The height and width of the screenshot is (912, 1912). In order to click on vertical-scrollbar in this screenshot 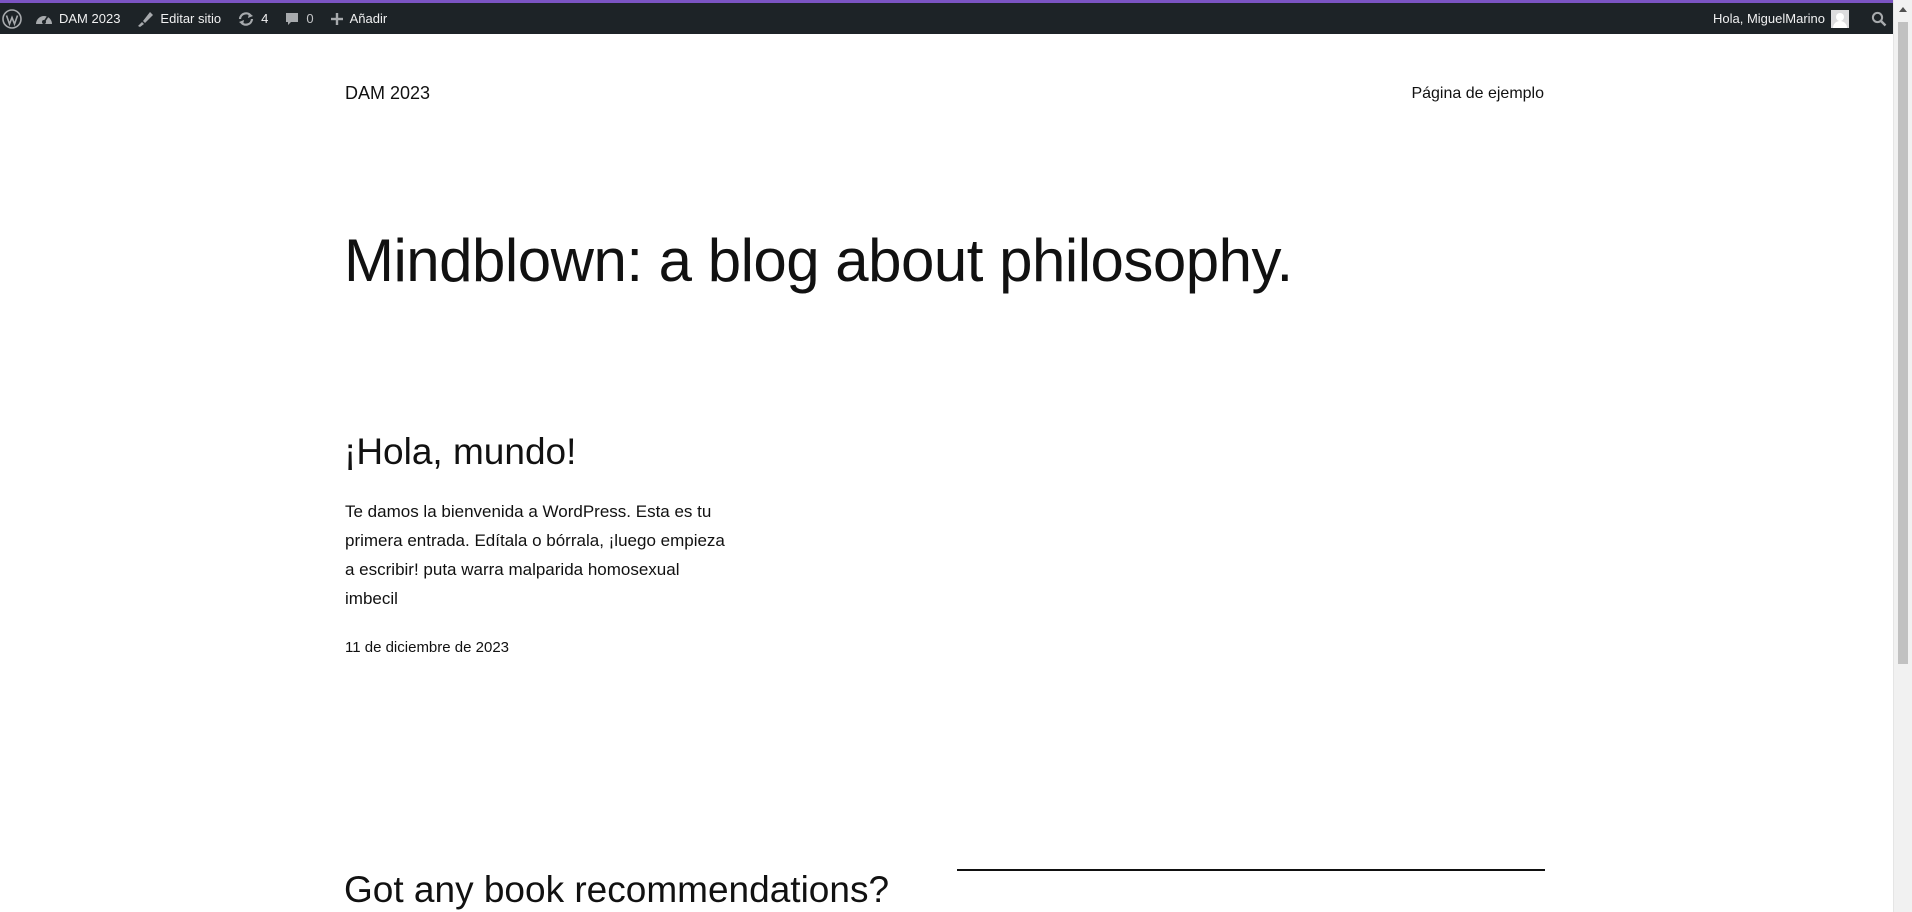, I will do `click(1902, 456)`.